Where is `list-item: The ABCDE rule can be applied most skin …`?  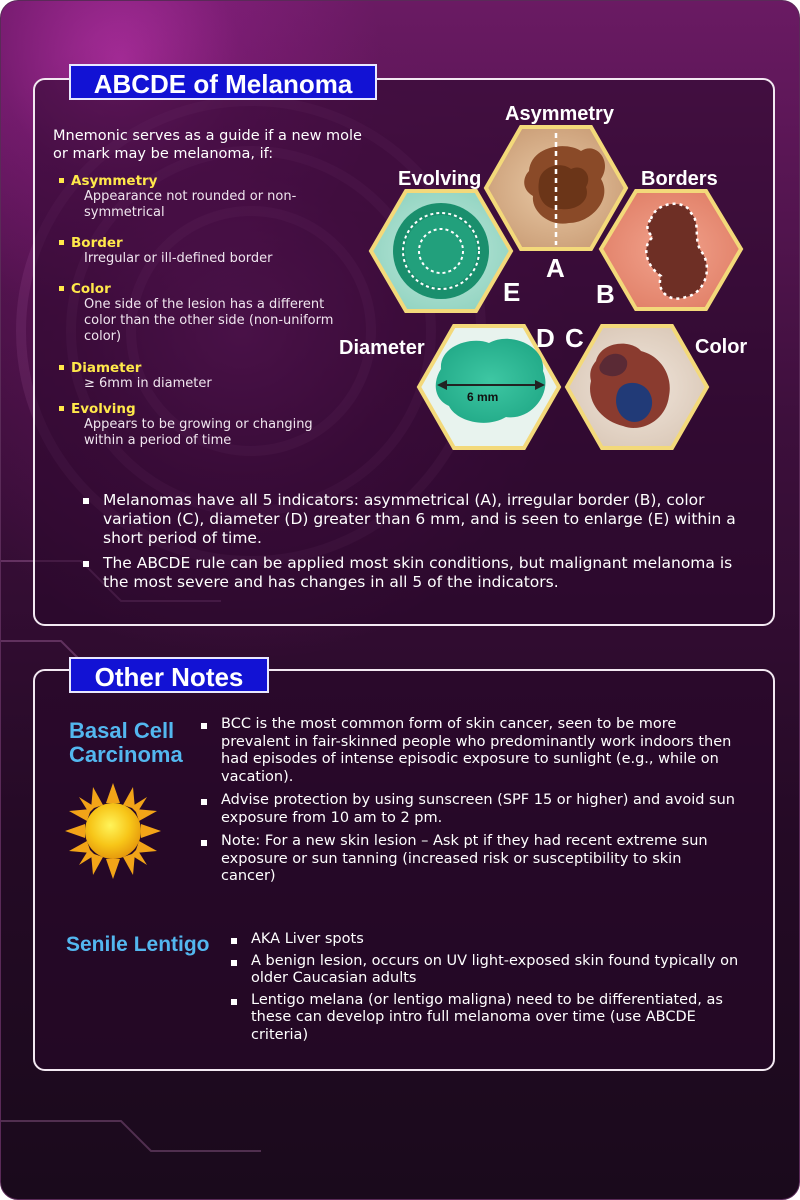 list-item: The ABCDE rule can be applied most skin … is located at coordinates (411, 573).